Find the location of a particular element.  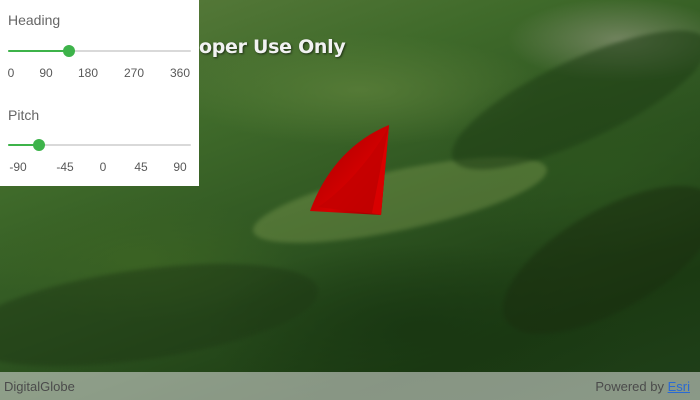

attribution-bar: DigitalGlobe Powered by Esri is located at coordinates (350, 386).